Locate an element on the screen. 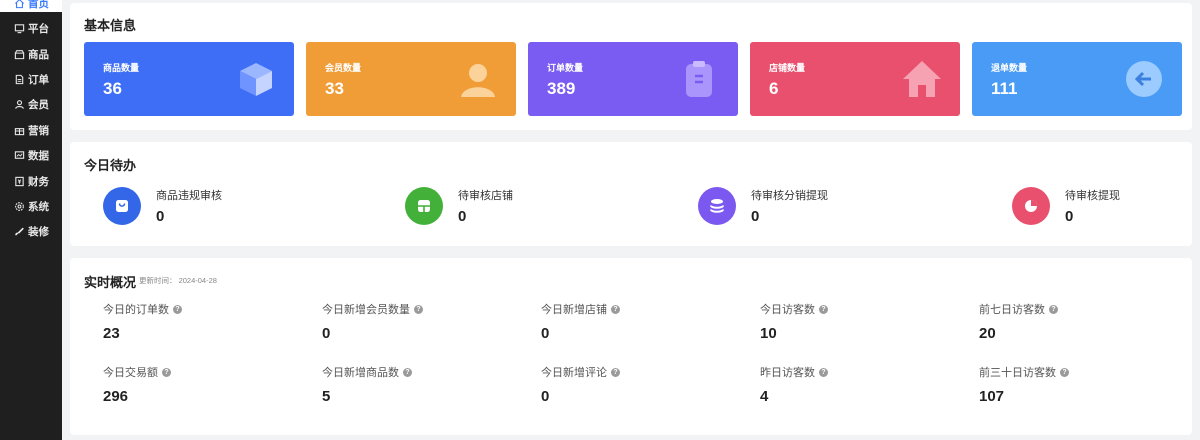 Image resolution: width=1200 pixels, height=440 pixels. sidebar-item-label: 订单 is located at coordinates (38, 79).